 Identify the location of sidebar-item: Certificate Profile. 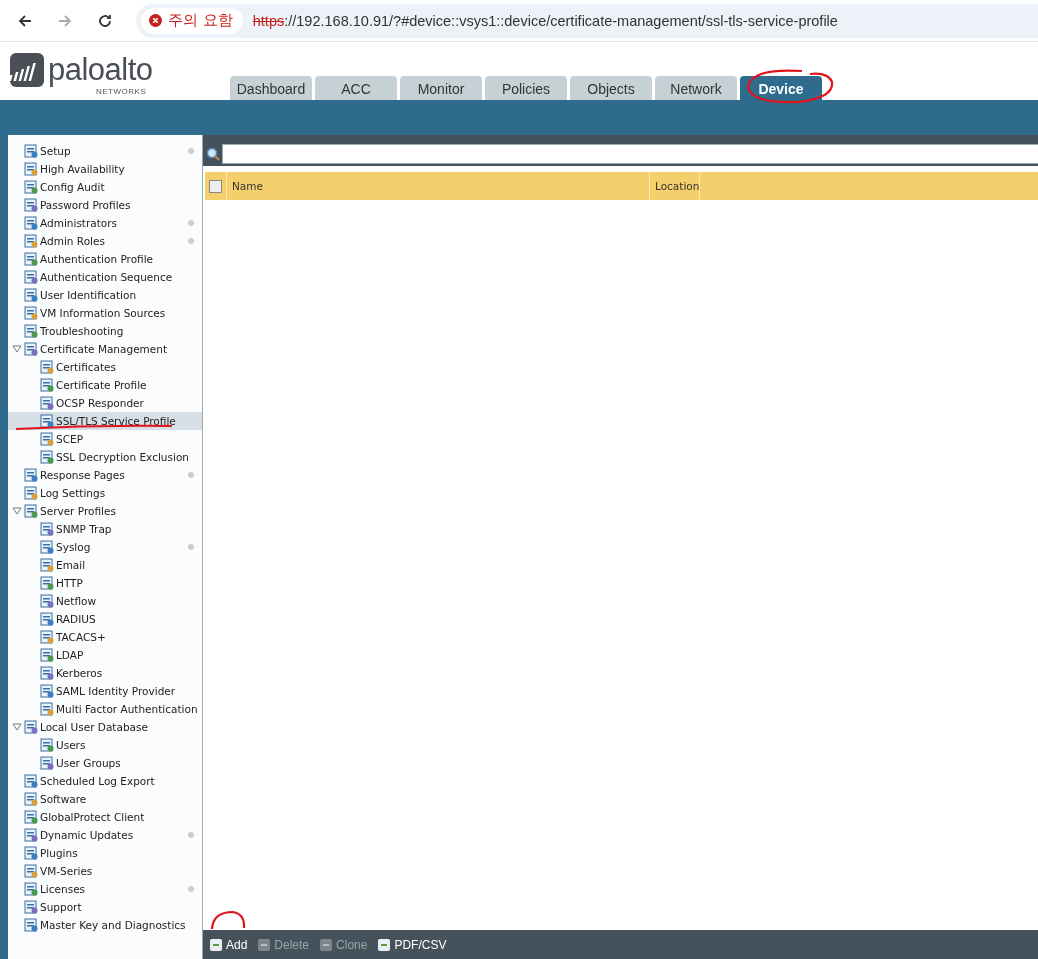
(105, 385).